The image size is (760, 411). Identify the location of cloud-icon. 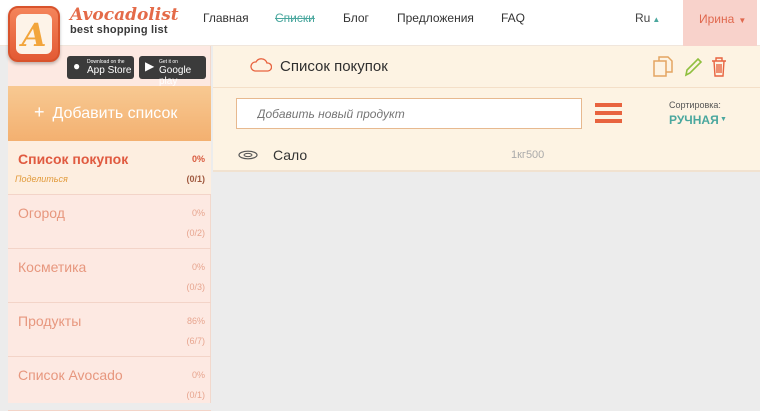
(261, 65).